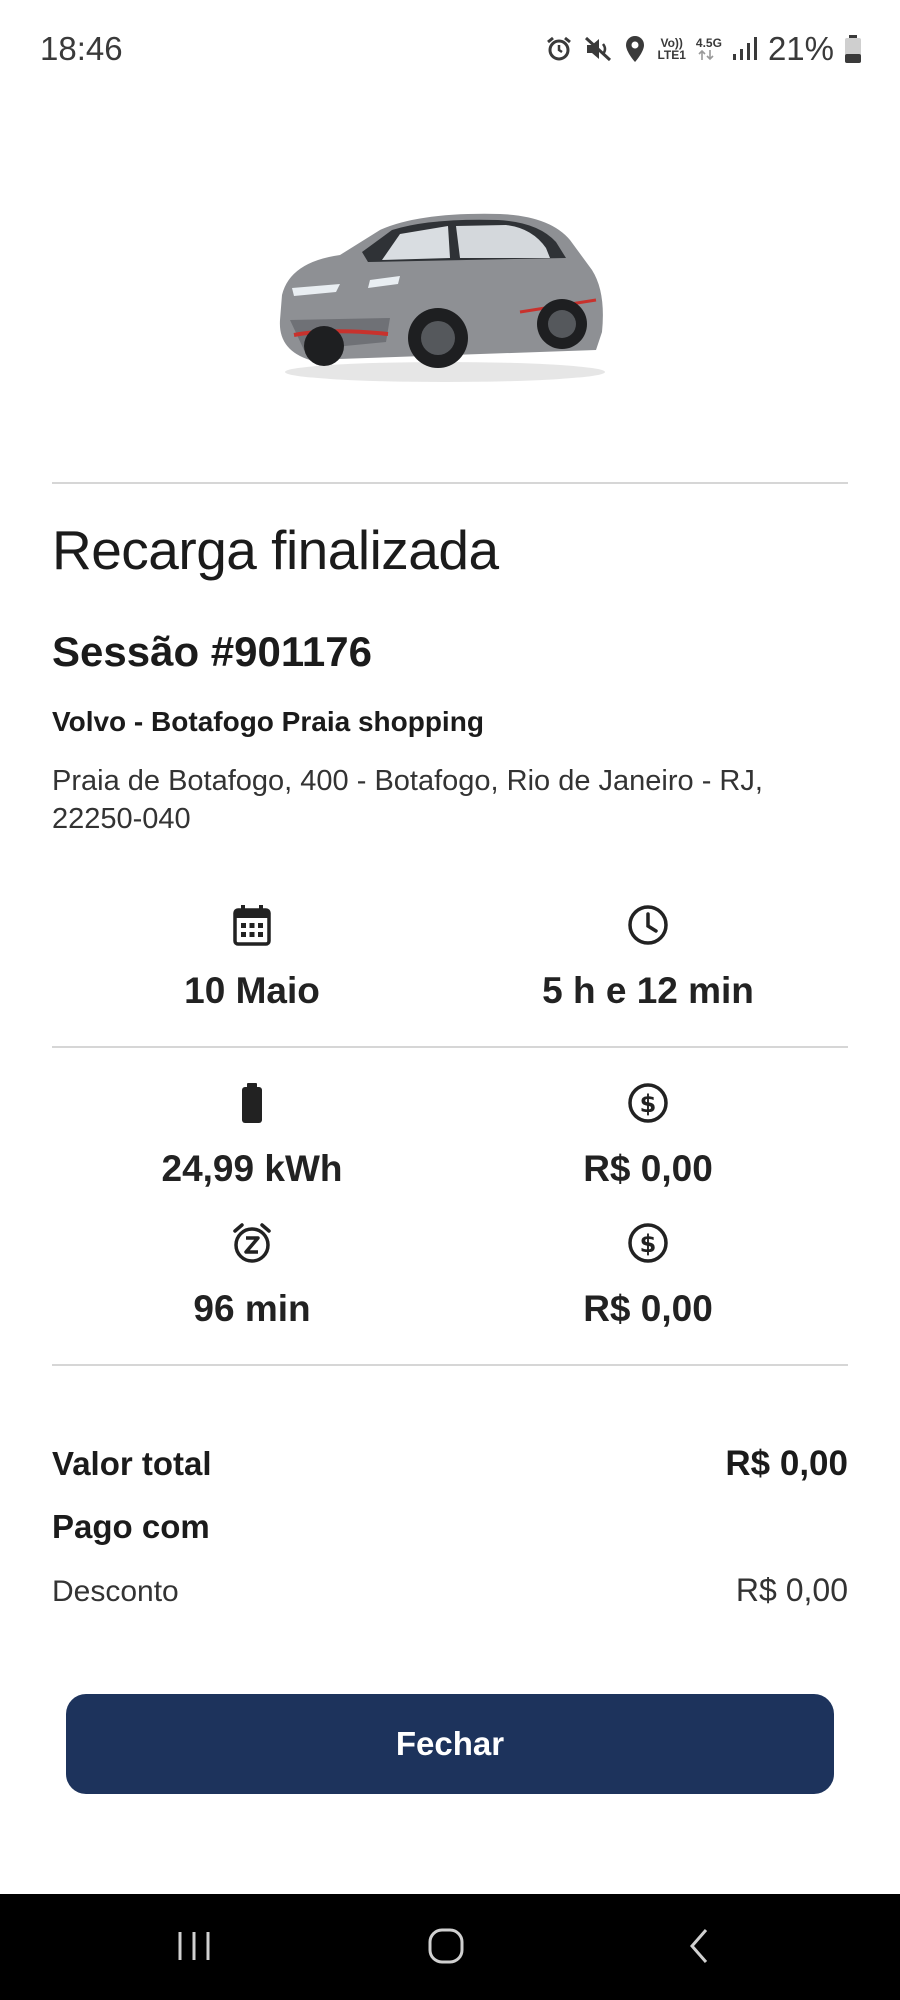 Image resolution: width=900 pixels, height=2000 pixels. I want to click on idle-cost: R$ 0,00, so click(648, 1308).